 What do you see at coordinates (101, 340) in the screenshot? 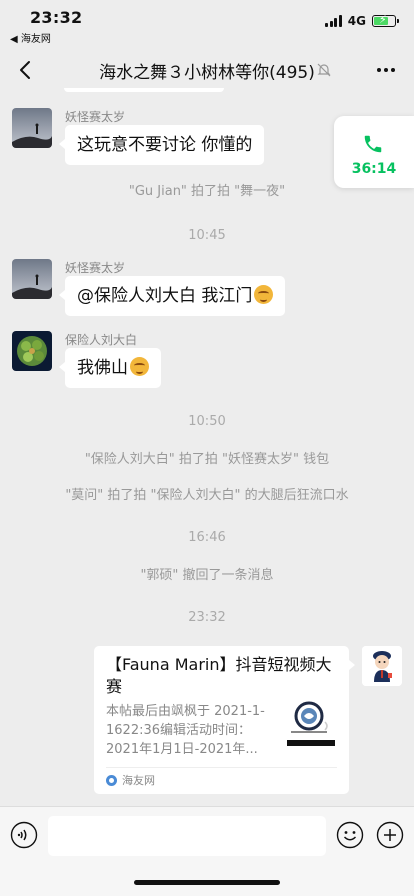
I see `sender-name: 保险人刘大白` at bounding box center [101, 340].